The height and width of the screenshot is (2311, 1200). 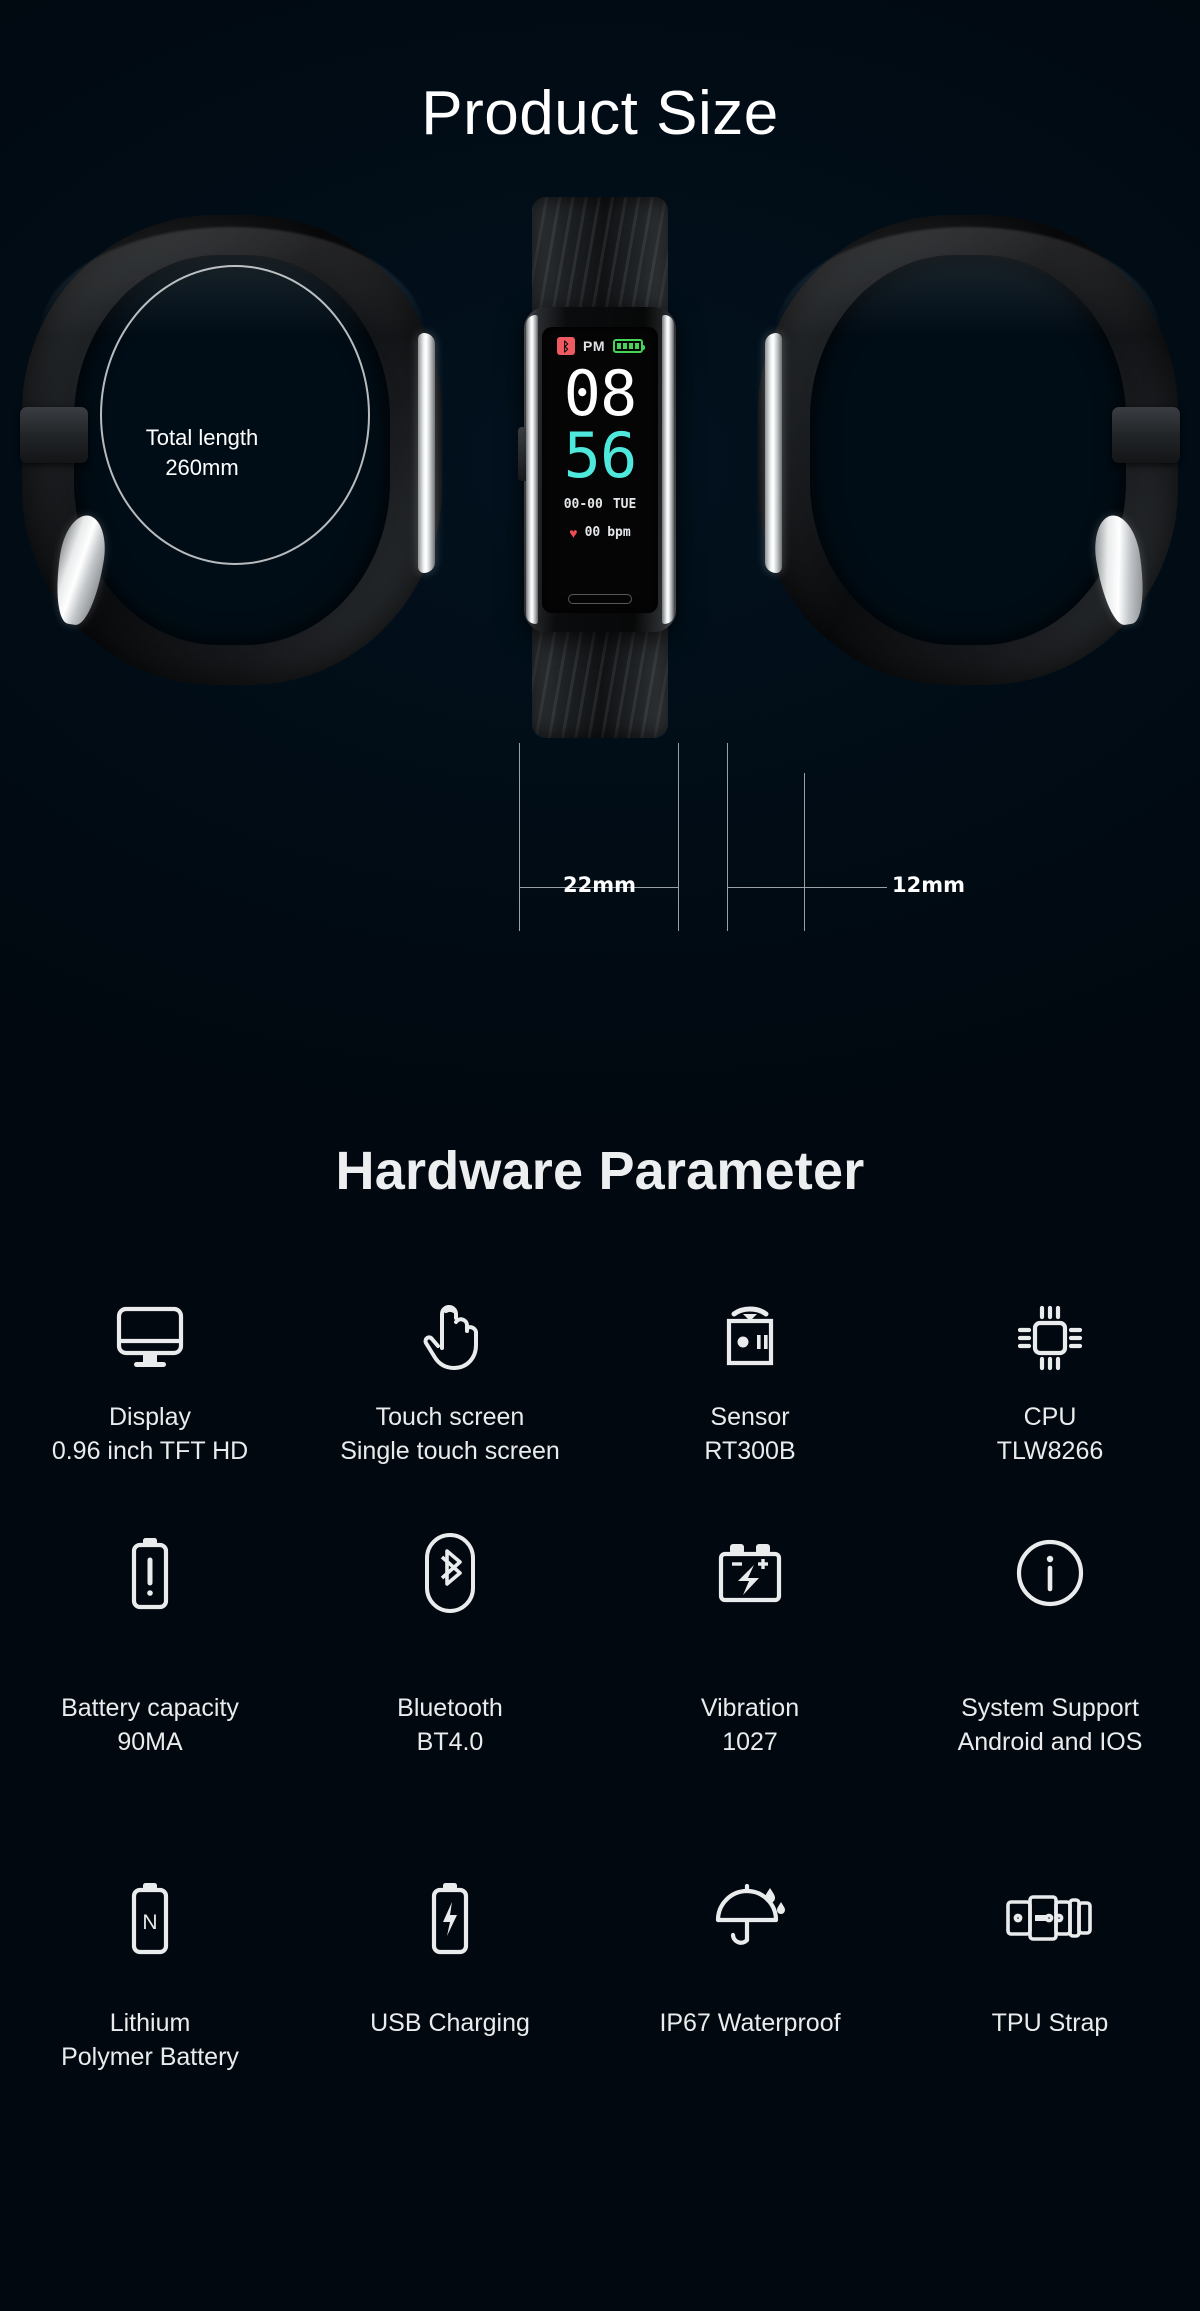 I want to click on hardware-value: Polymer Battery, so click(x=150, y=2057).